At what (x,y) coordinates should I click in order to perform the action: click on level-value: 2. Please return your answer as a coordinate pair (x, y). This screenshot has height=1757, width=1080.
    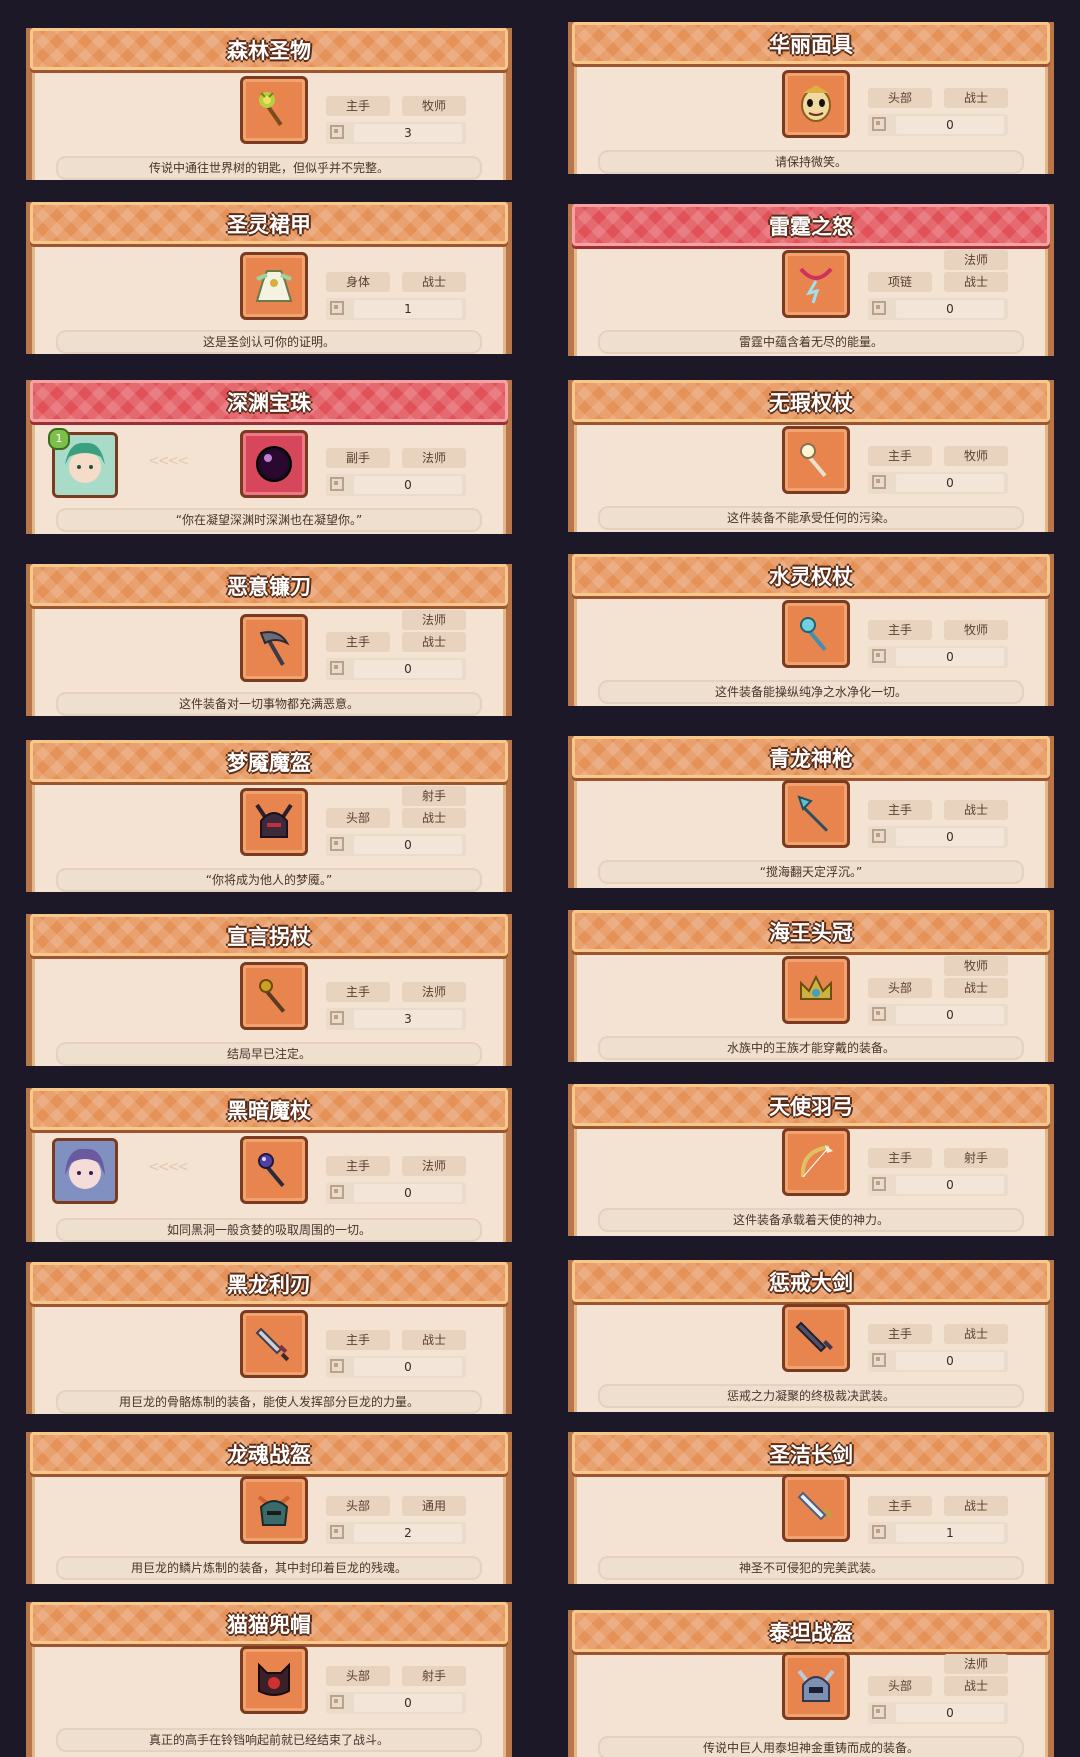
    Looking at the image, I should click on (408, 1533).